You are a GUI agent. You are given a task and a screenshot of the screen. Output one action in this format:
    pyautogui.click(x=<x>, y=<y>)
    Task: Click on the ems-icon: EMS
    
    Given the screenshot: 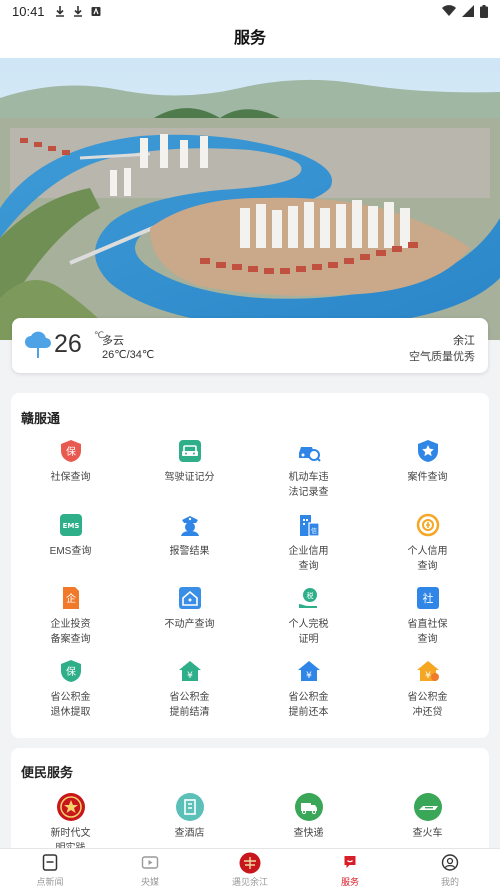 What is the action you would take?
    pyautogui.click(x=70, y=525)
    